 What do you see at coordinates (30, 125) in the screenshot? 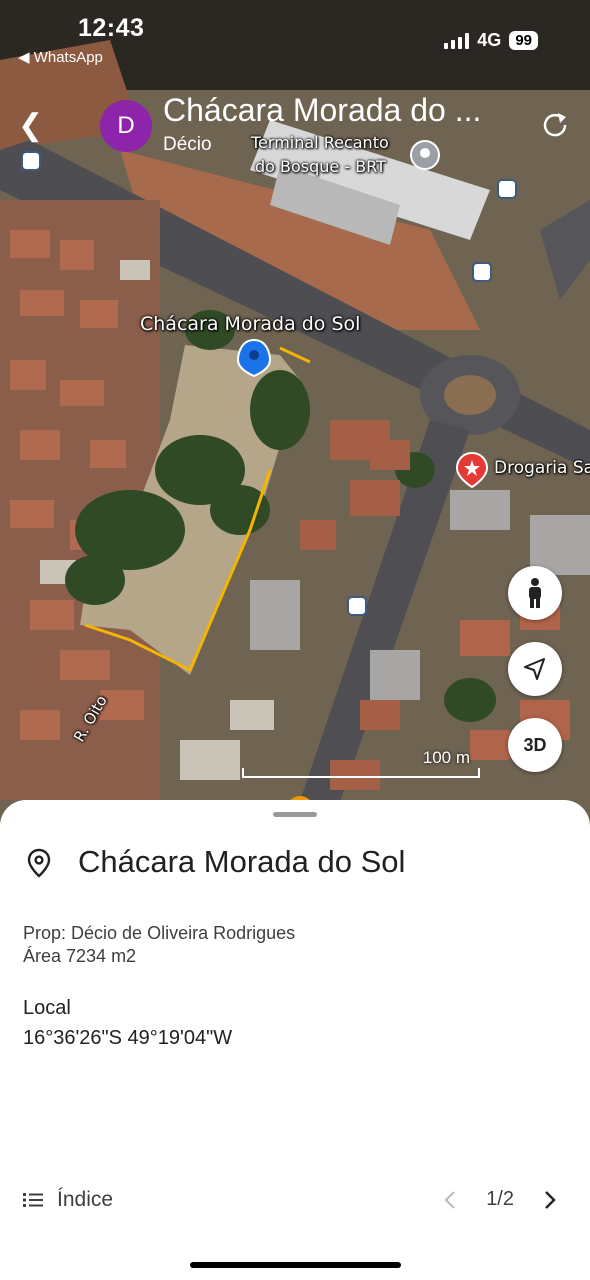
I see `back-chevron-icon: ❮` at bounding box center [30, 125].